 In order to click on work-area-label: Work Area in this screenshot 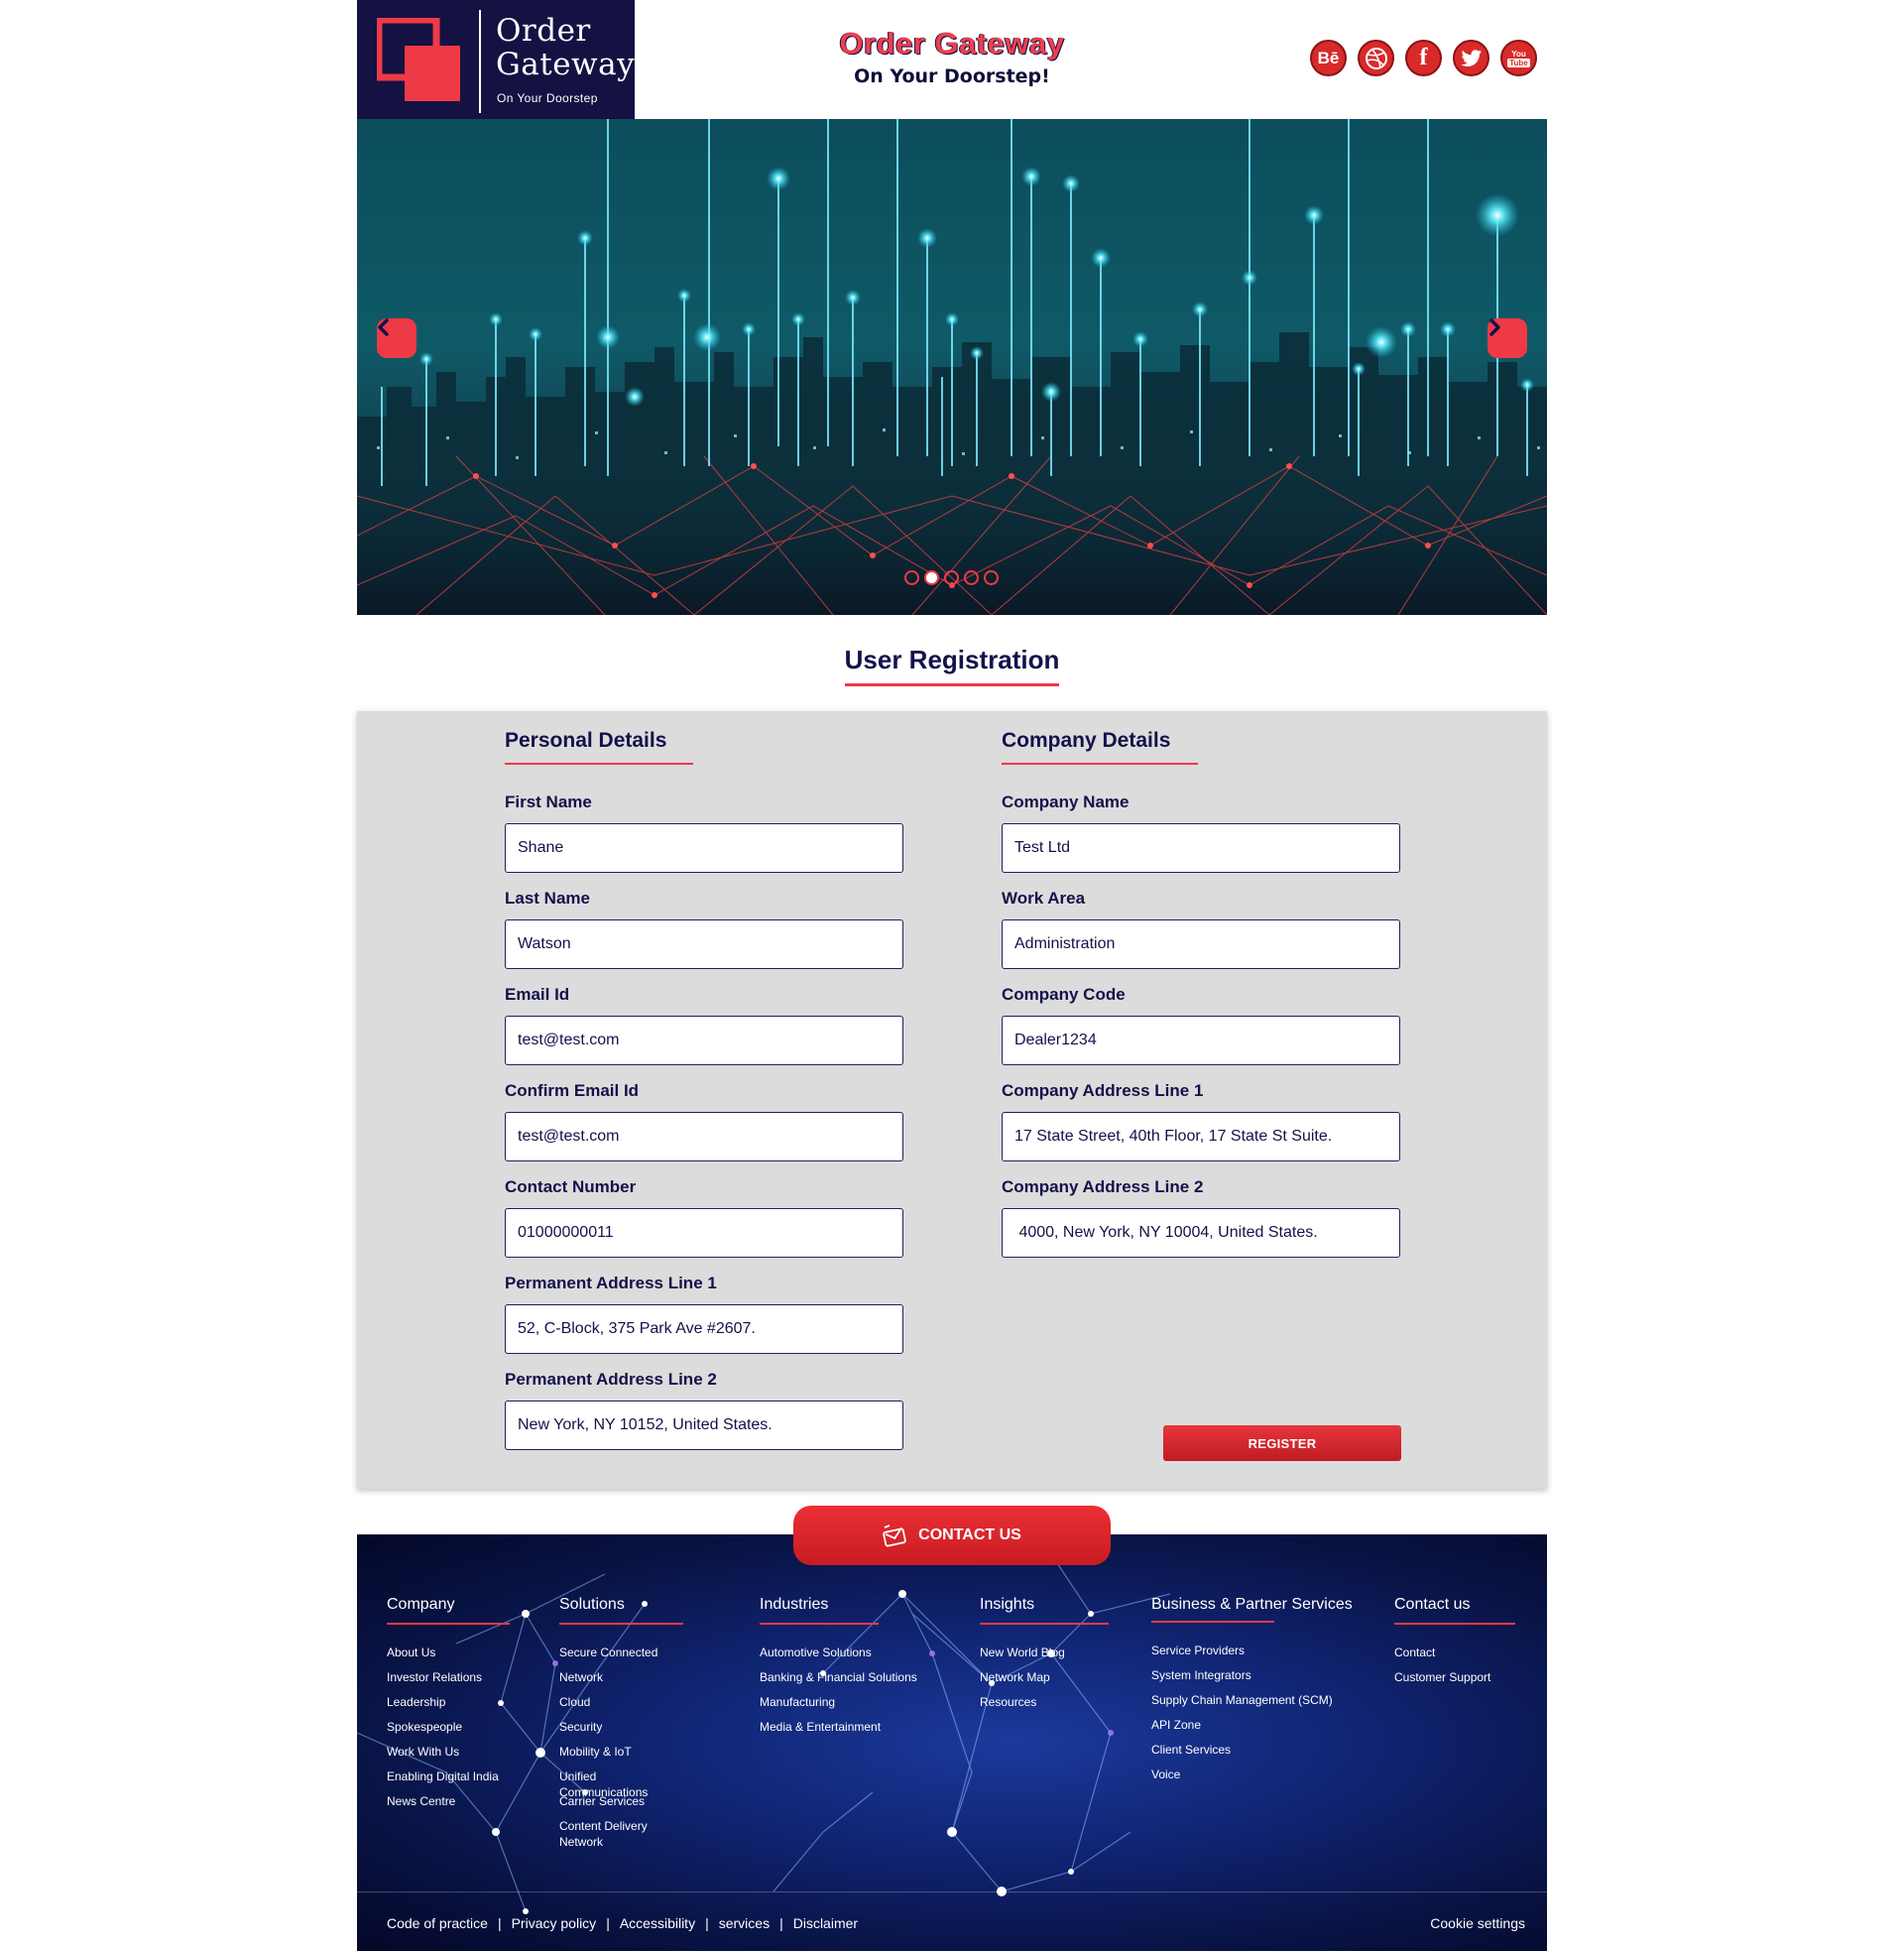, I will do `click(1044, 898)`.